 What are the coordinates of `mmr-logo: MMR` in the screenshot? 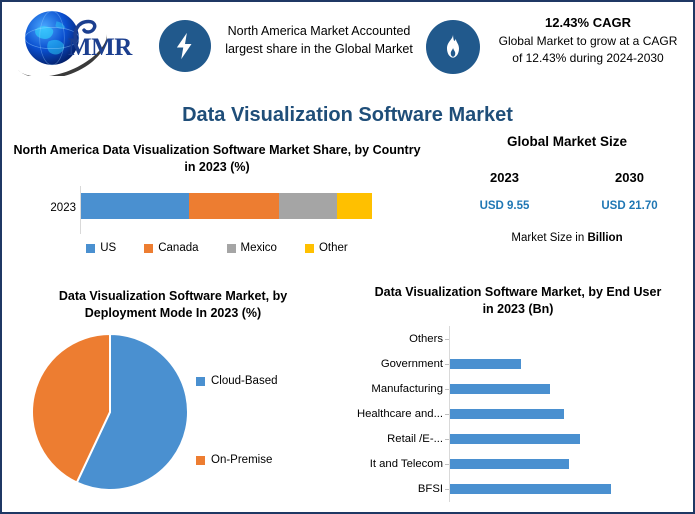 It's located at (78, 43).